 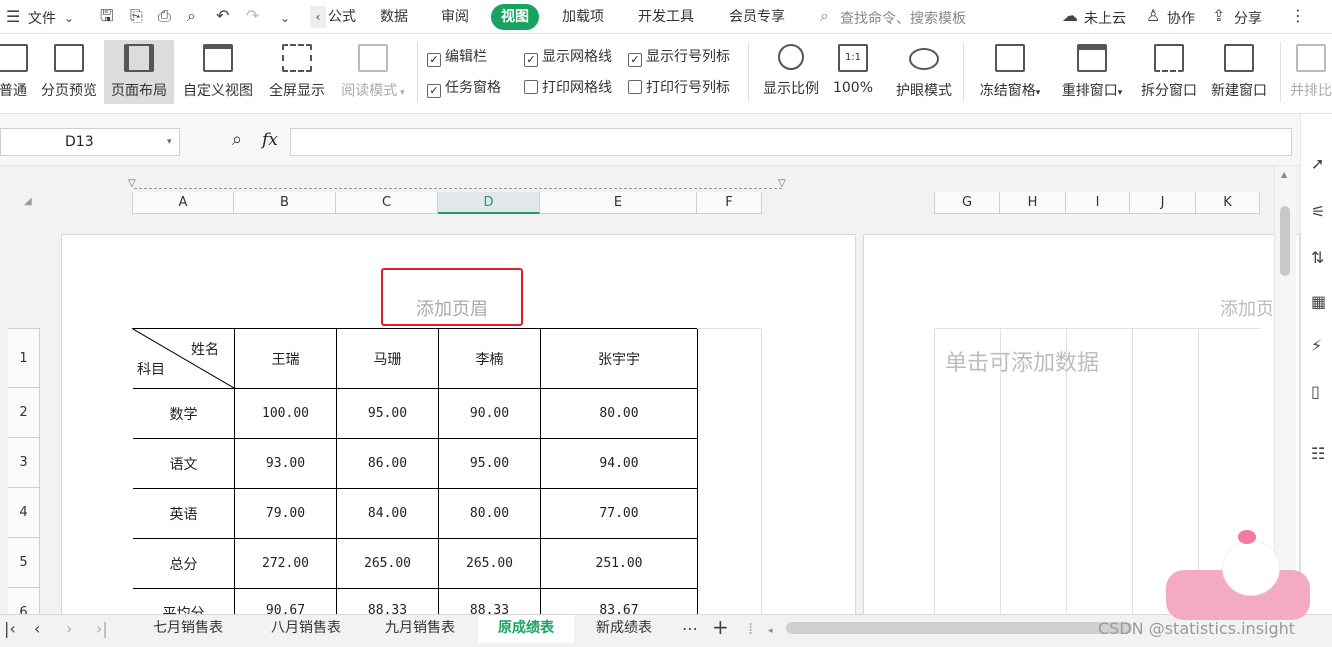 I want to click on save-icon: 🖫, so click(x=107, y=16).